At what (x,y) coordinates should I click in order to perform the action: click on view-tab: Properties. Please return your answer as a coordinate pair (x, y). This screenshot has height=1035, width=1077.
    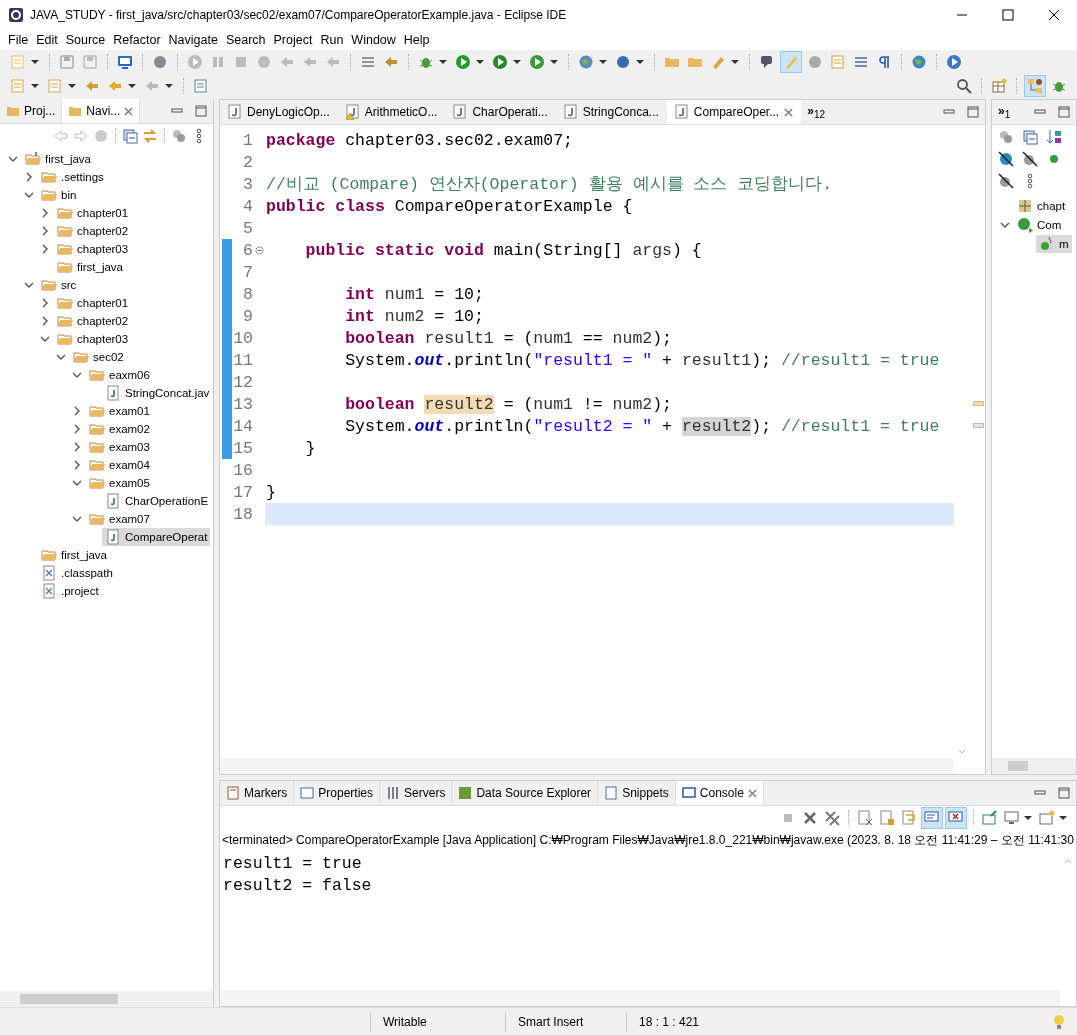
    Looking at the image, I should click on (337, 793).